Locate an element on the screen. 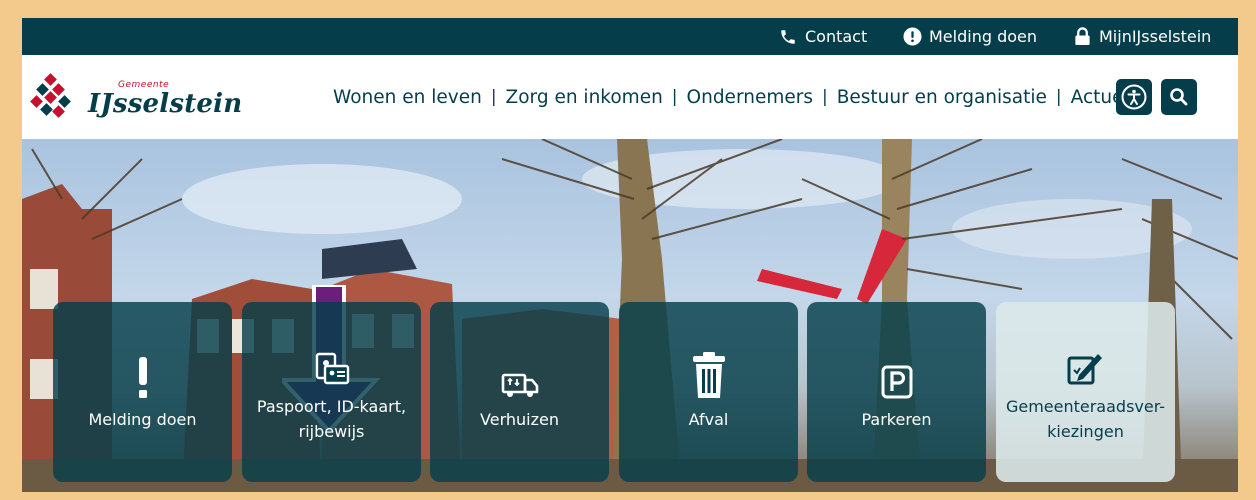  mijn-label: MijnIJsselstein is located at coordinates (1155, 36).